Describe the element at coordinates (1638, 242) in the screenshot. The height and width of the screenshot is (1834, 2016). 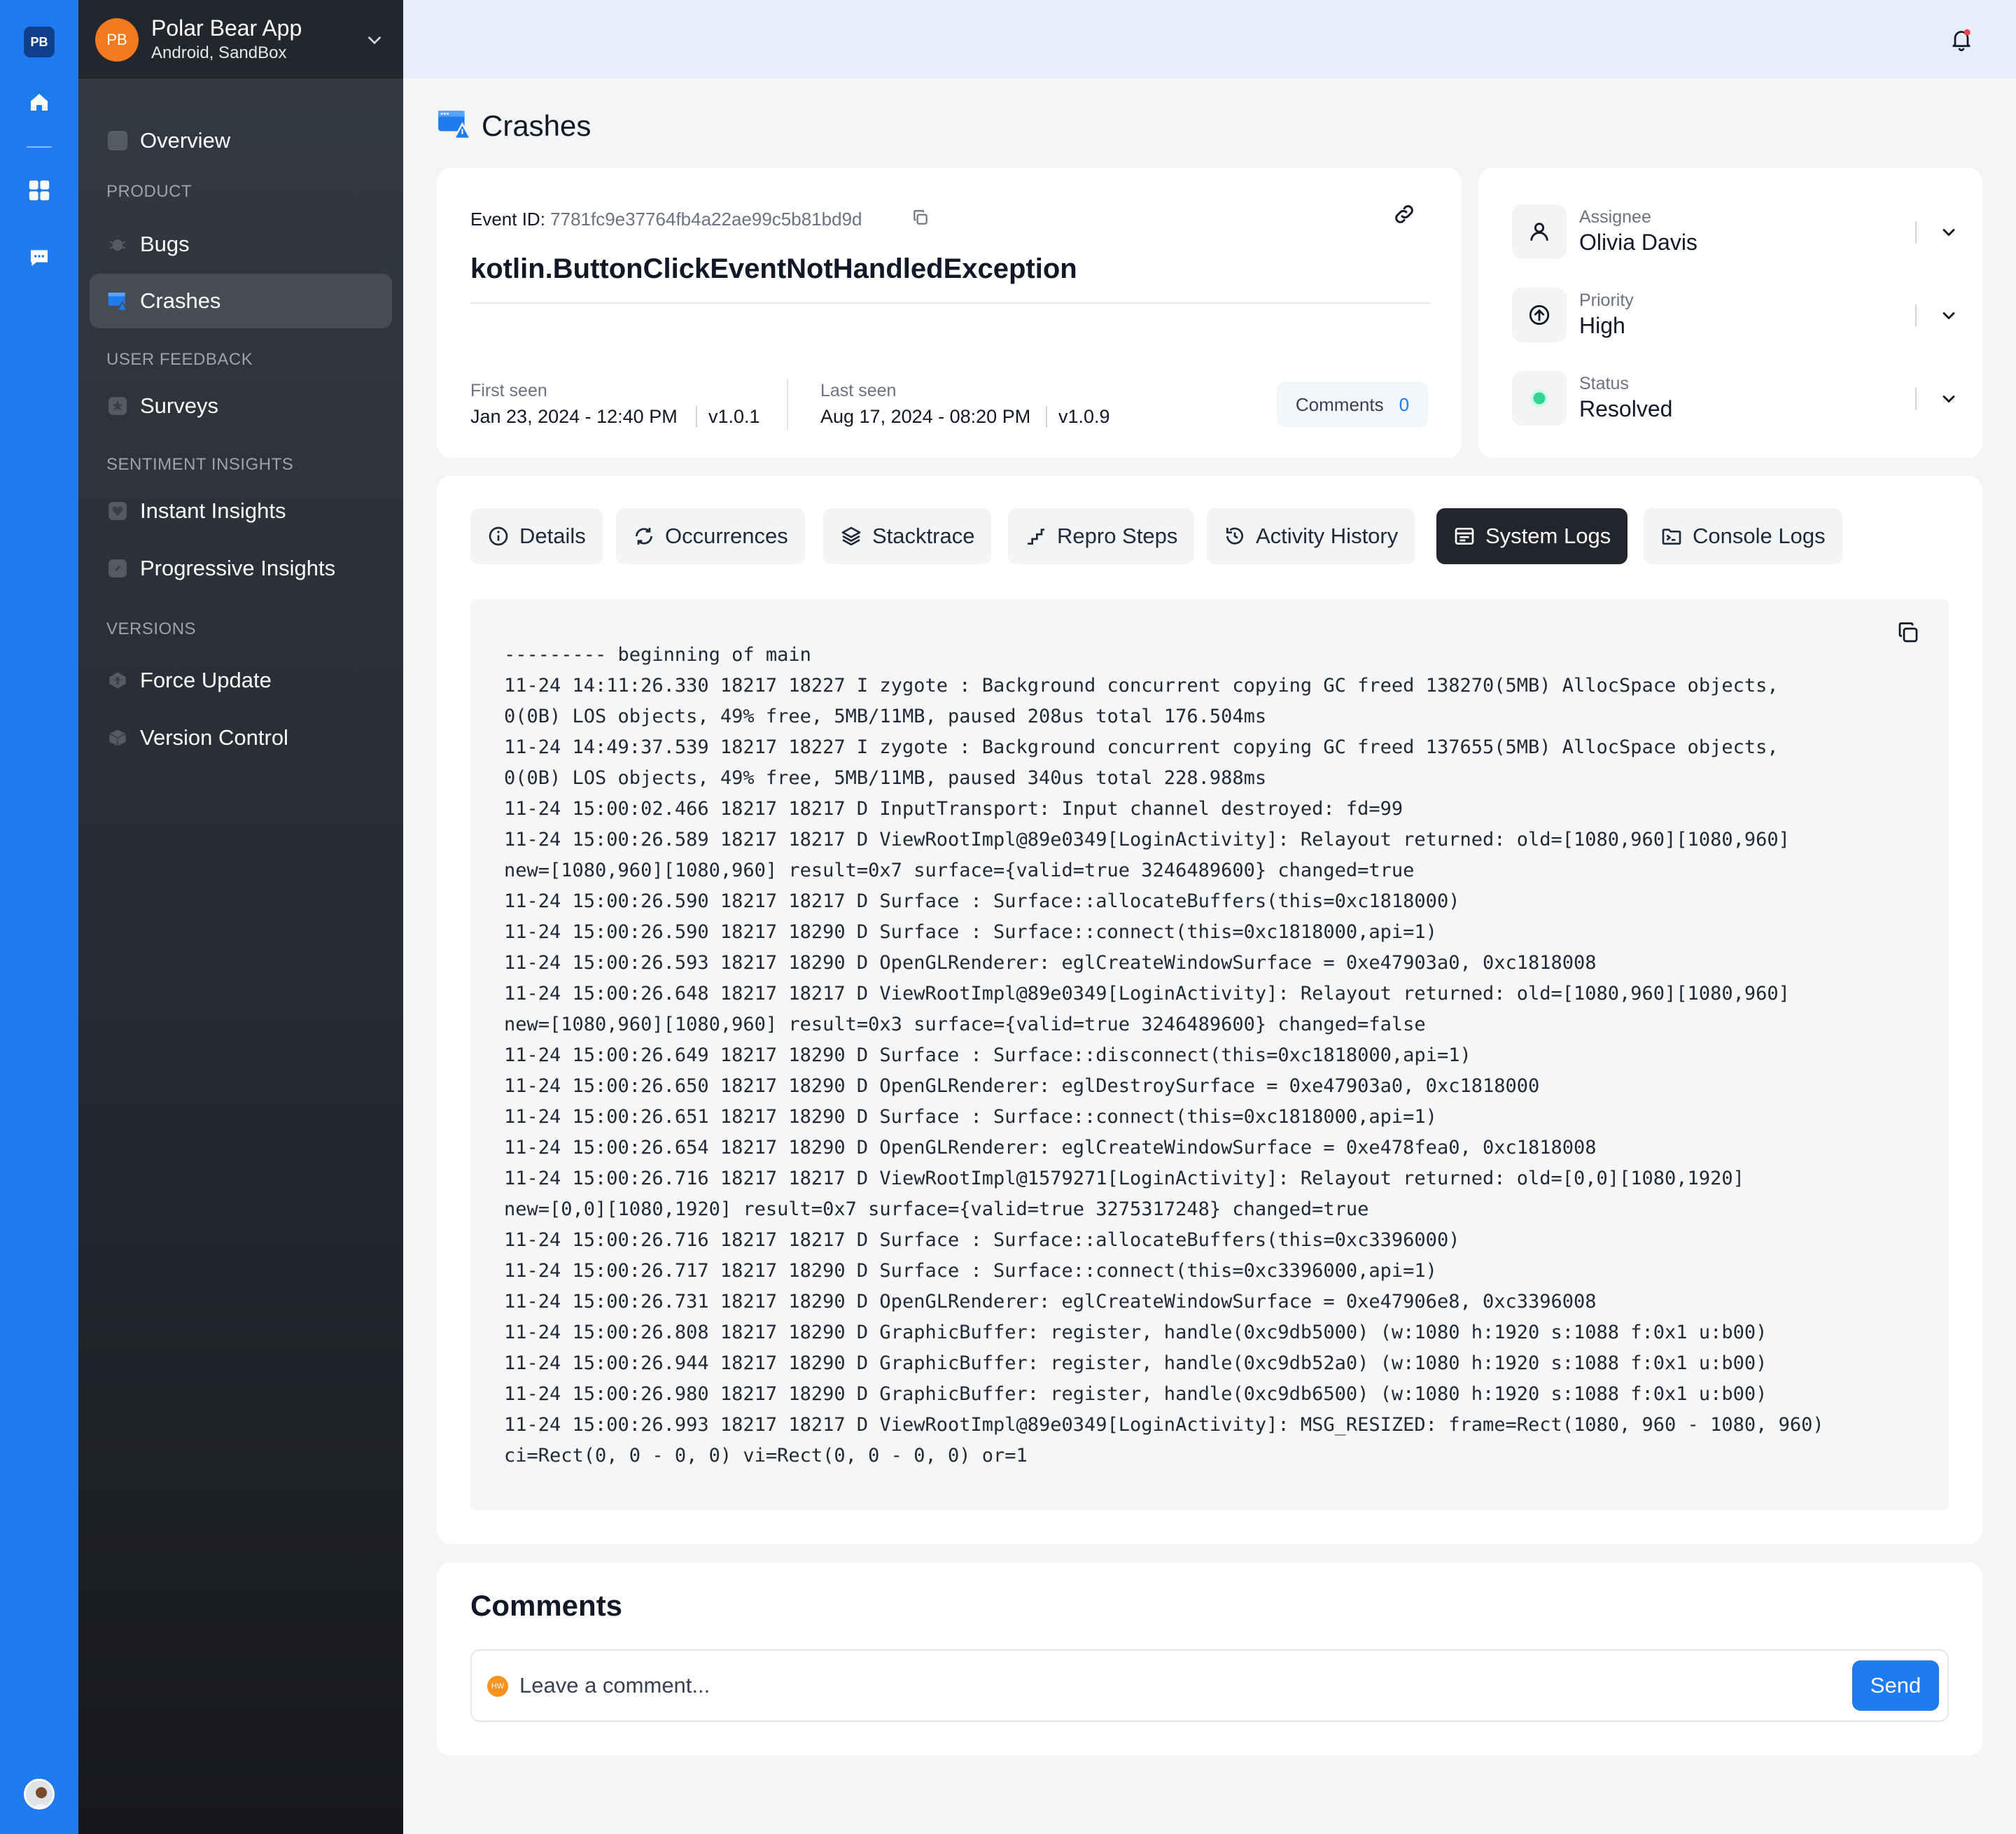
I see `assignee-value: Olivia Davis` at that location.